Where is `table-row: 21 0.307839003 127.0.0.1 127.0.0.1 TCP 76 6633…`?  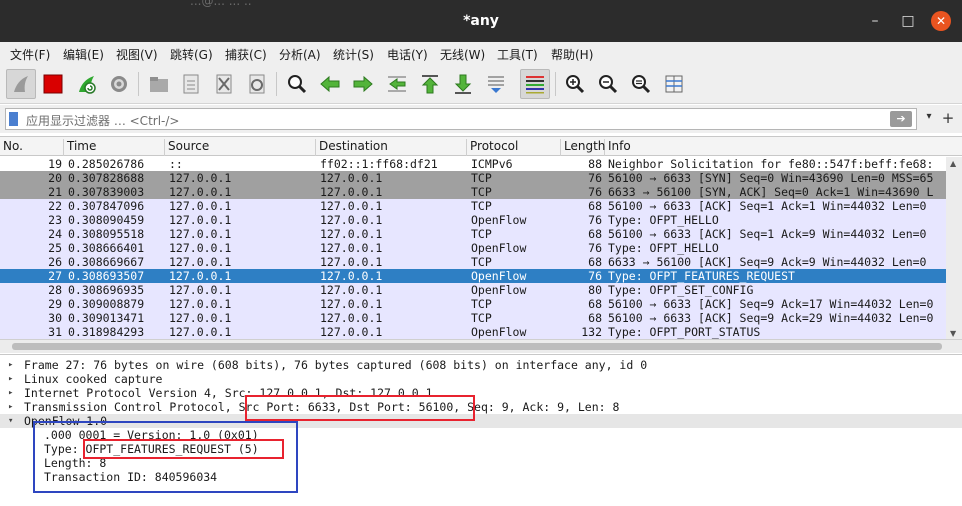
table-row: 21 0.307839003 127.0.0.1 127.0.0.1 TCP 76 6633… is located at coordinates (473, 192).